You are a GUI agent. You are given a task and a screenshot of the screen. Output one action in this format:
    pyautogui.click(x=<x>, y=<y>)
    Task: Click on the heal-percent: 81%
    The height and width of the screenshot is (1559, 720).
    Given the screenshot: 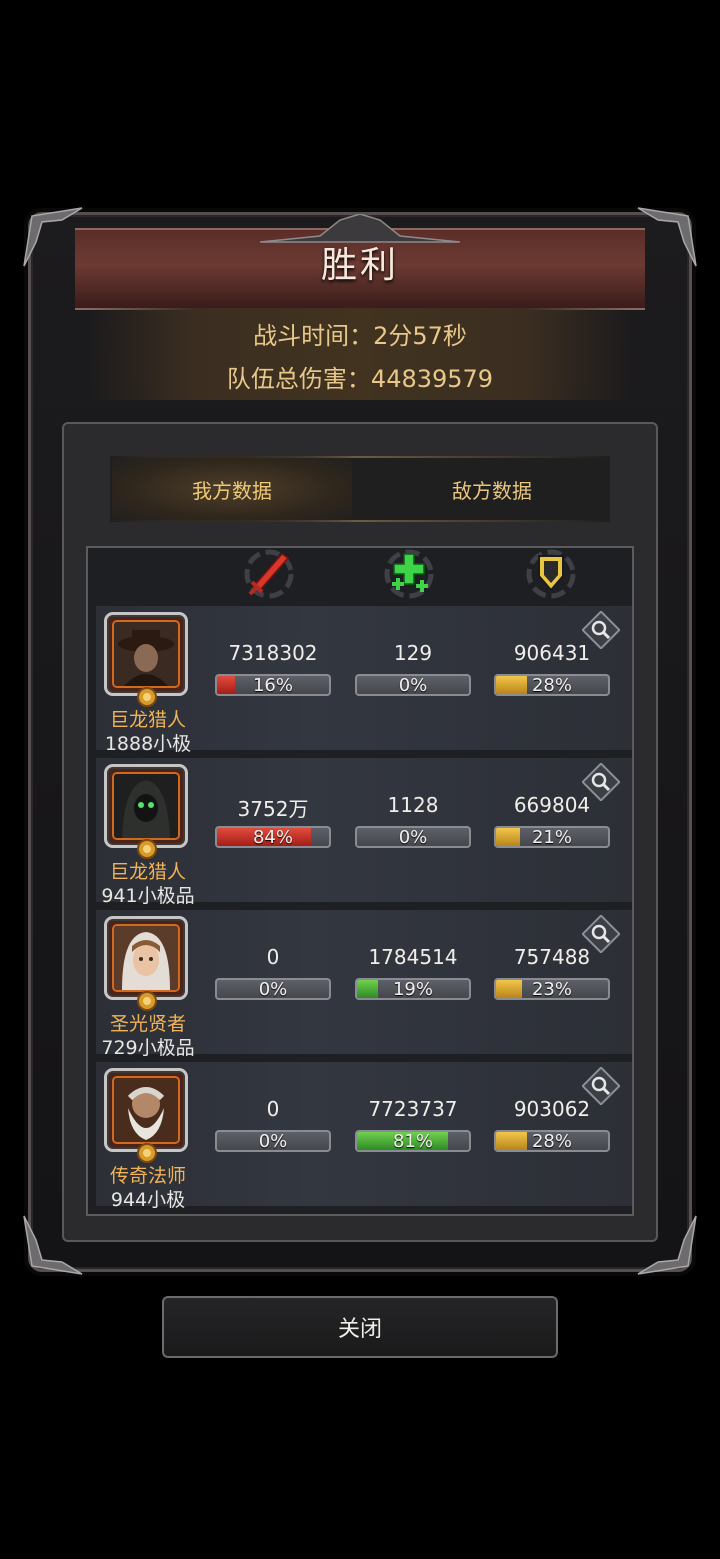 What is the action you would take?
    pyautogui.click(x=412, y=1141)
    